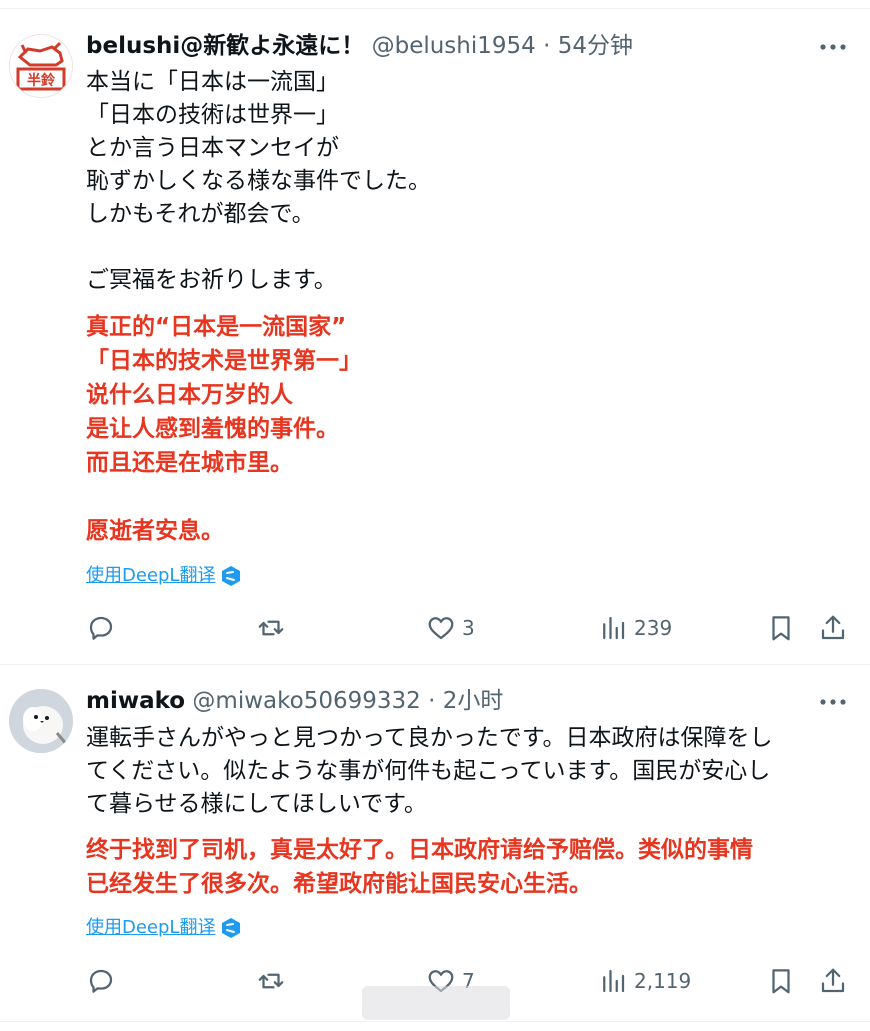 This screenshot has height=1031, width=870. I want to click on bird-avatar-icon, so click(41, 721).